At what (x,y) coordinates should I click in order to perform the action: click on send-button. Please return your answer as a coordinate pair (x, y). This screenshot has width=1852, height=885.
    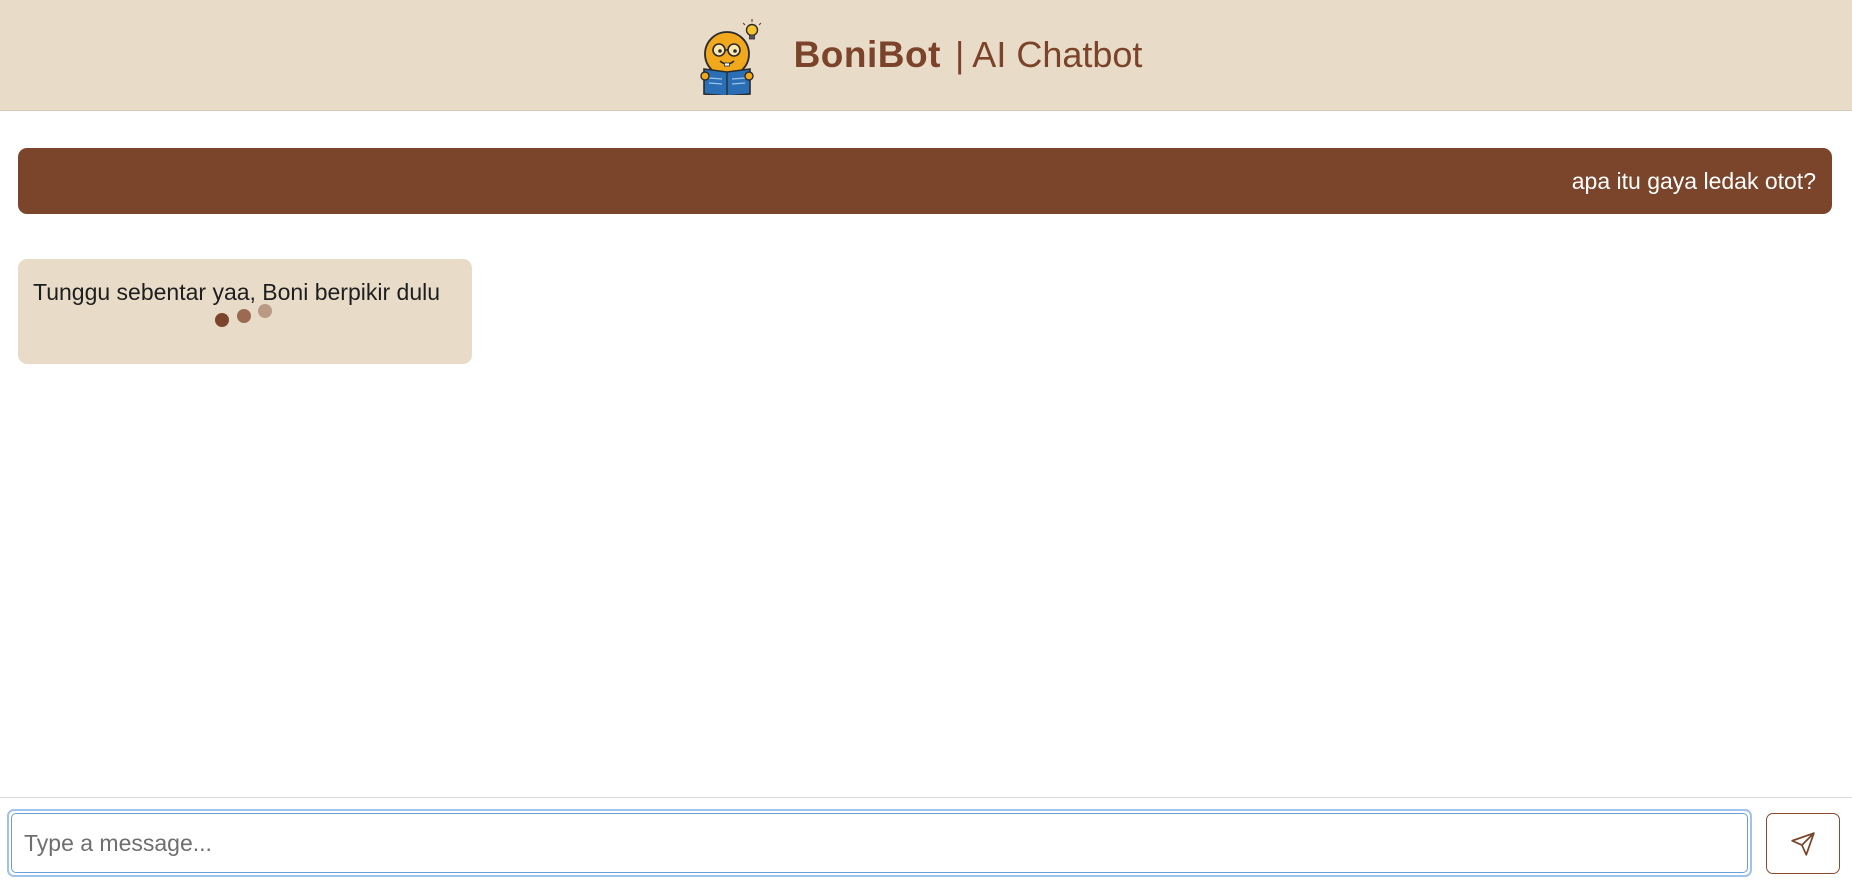
    Looking at the image, I should click on (1803, 843).